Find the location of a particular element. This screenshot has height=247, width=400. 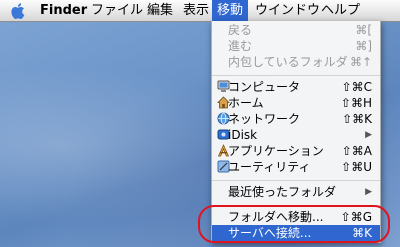

recent-label: 最近使ったフォルダ is located at coordinates (282, 192).